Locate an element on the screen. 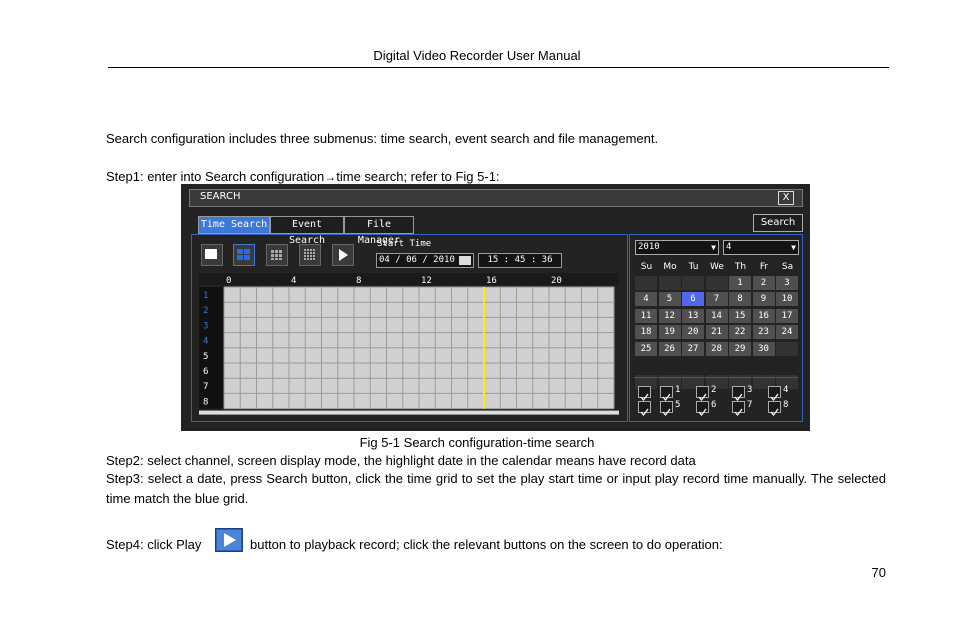  calendar-day: 13 is located at coordinates (693, 315).